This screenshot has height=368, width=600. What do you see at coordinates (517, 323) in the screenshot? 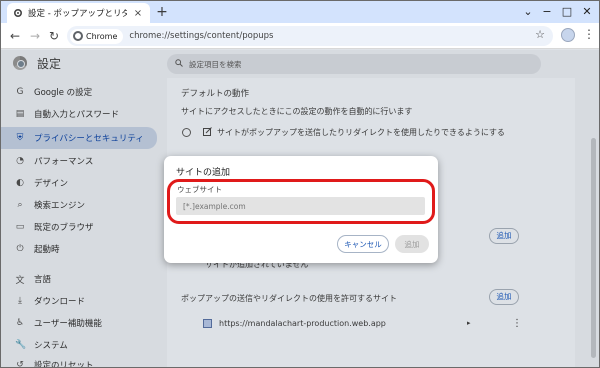
I see `more-actions-icon: ⋮` at bounding box center [517, 323].